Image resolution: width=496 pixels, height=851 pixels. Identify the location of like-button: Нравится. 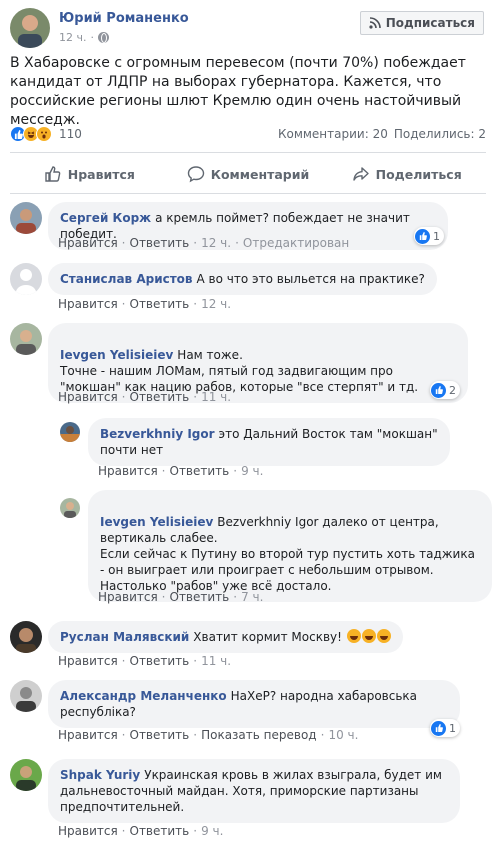
(89, 174).